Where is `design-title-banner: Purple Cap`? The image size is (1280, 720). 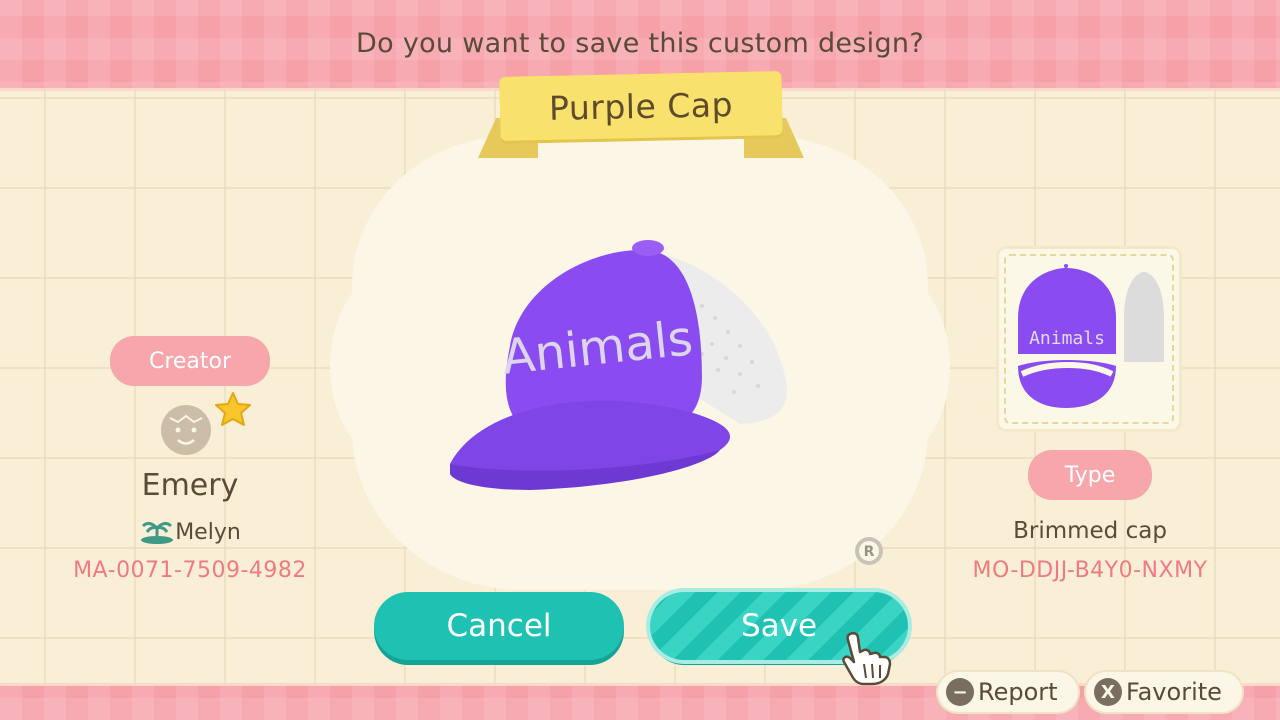
design-title-banner: Purple Cap is located at coordinates (641, 106).